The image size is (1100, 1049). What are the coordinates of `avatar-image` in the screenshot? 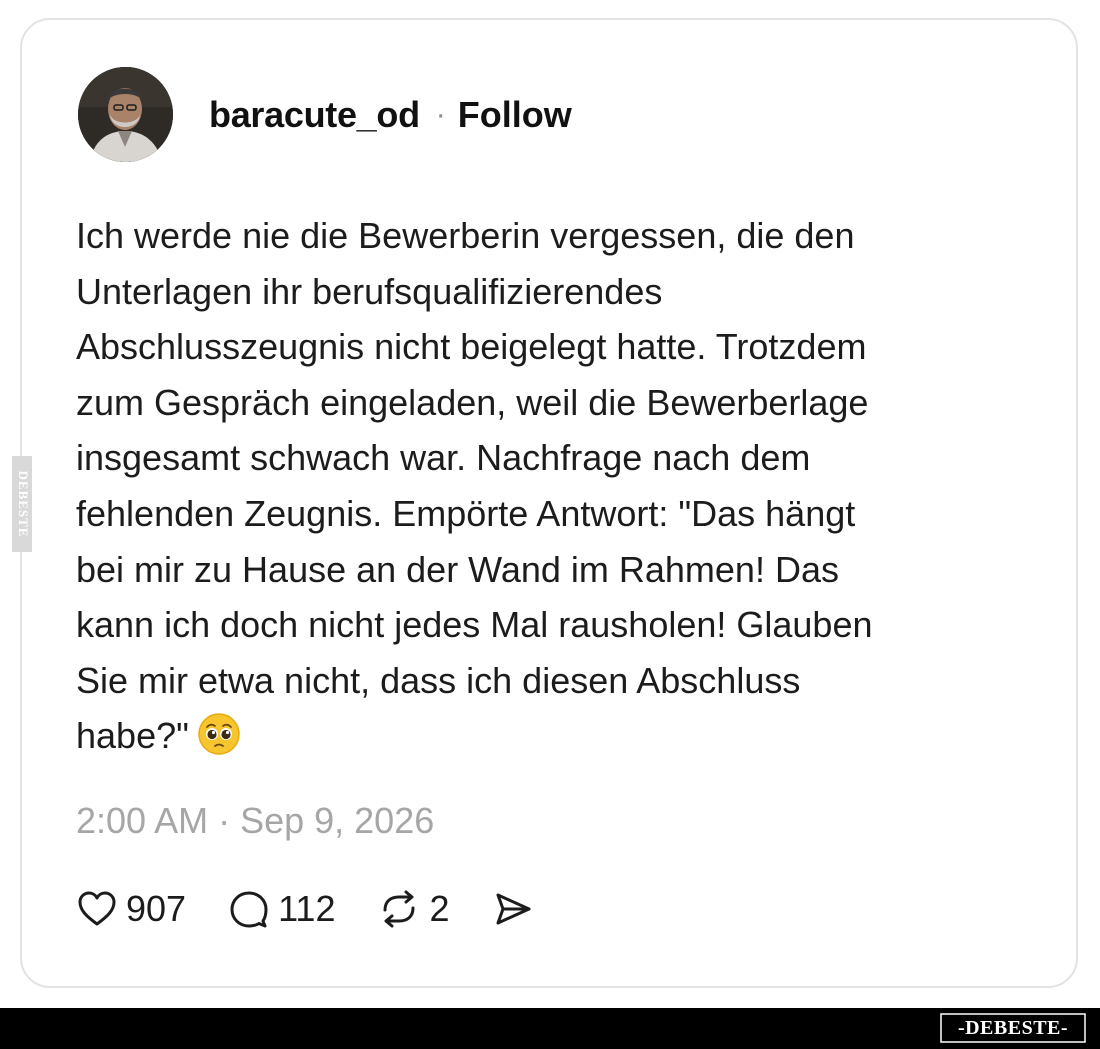 It's located at (125, 114).